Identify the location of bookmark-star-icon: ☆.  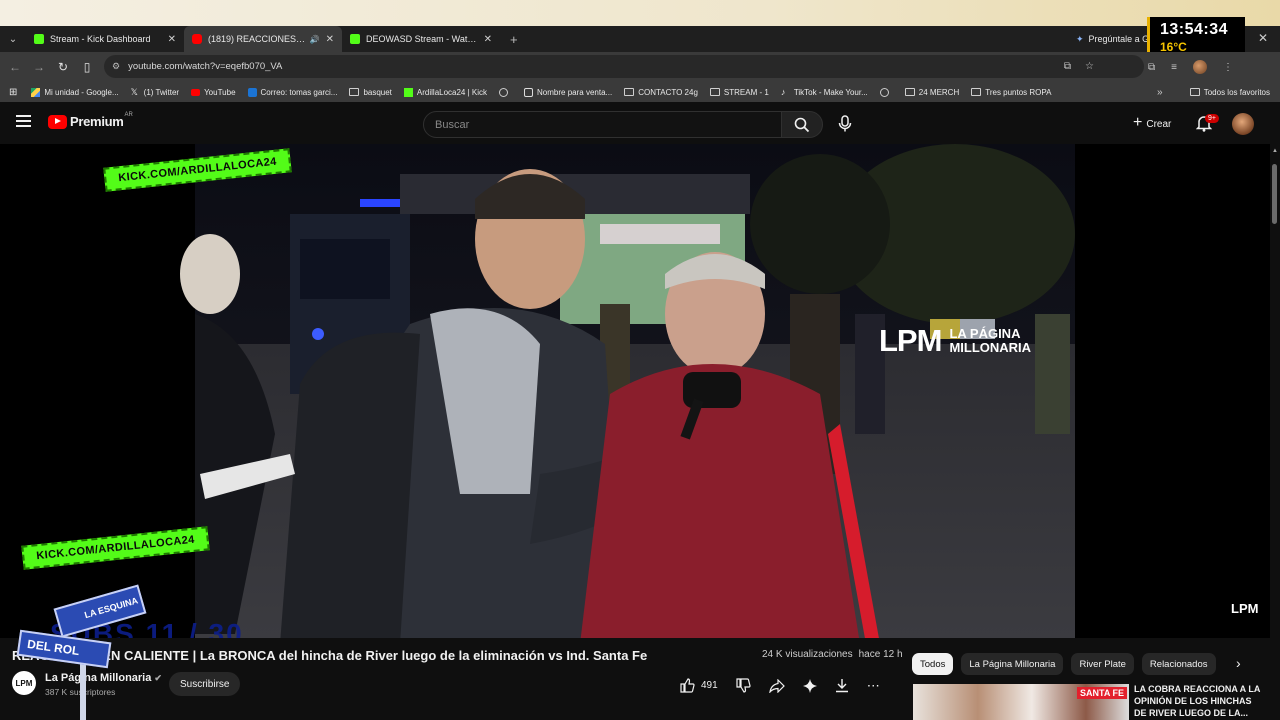
(1089, 66).